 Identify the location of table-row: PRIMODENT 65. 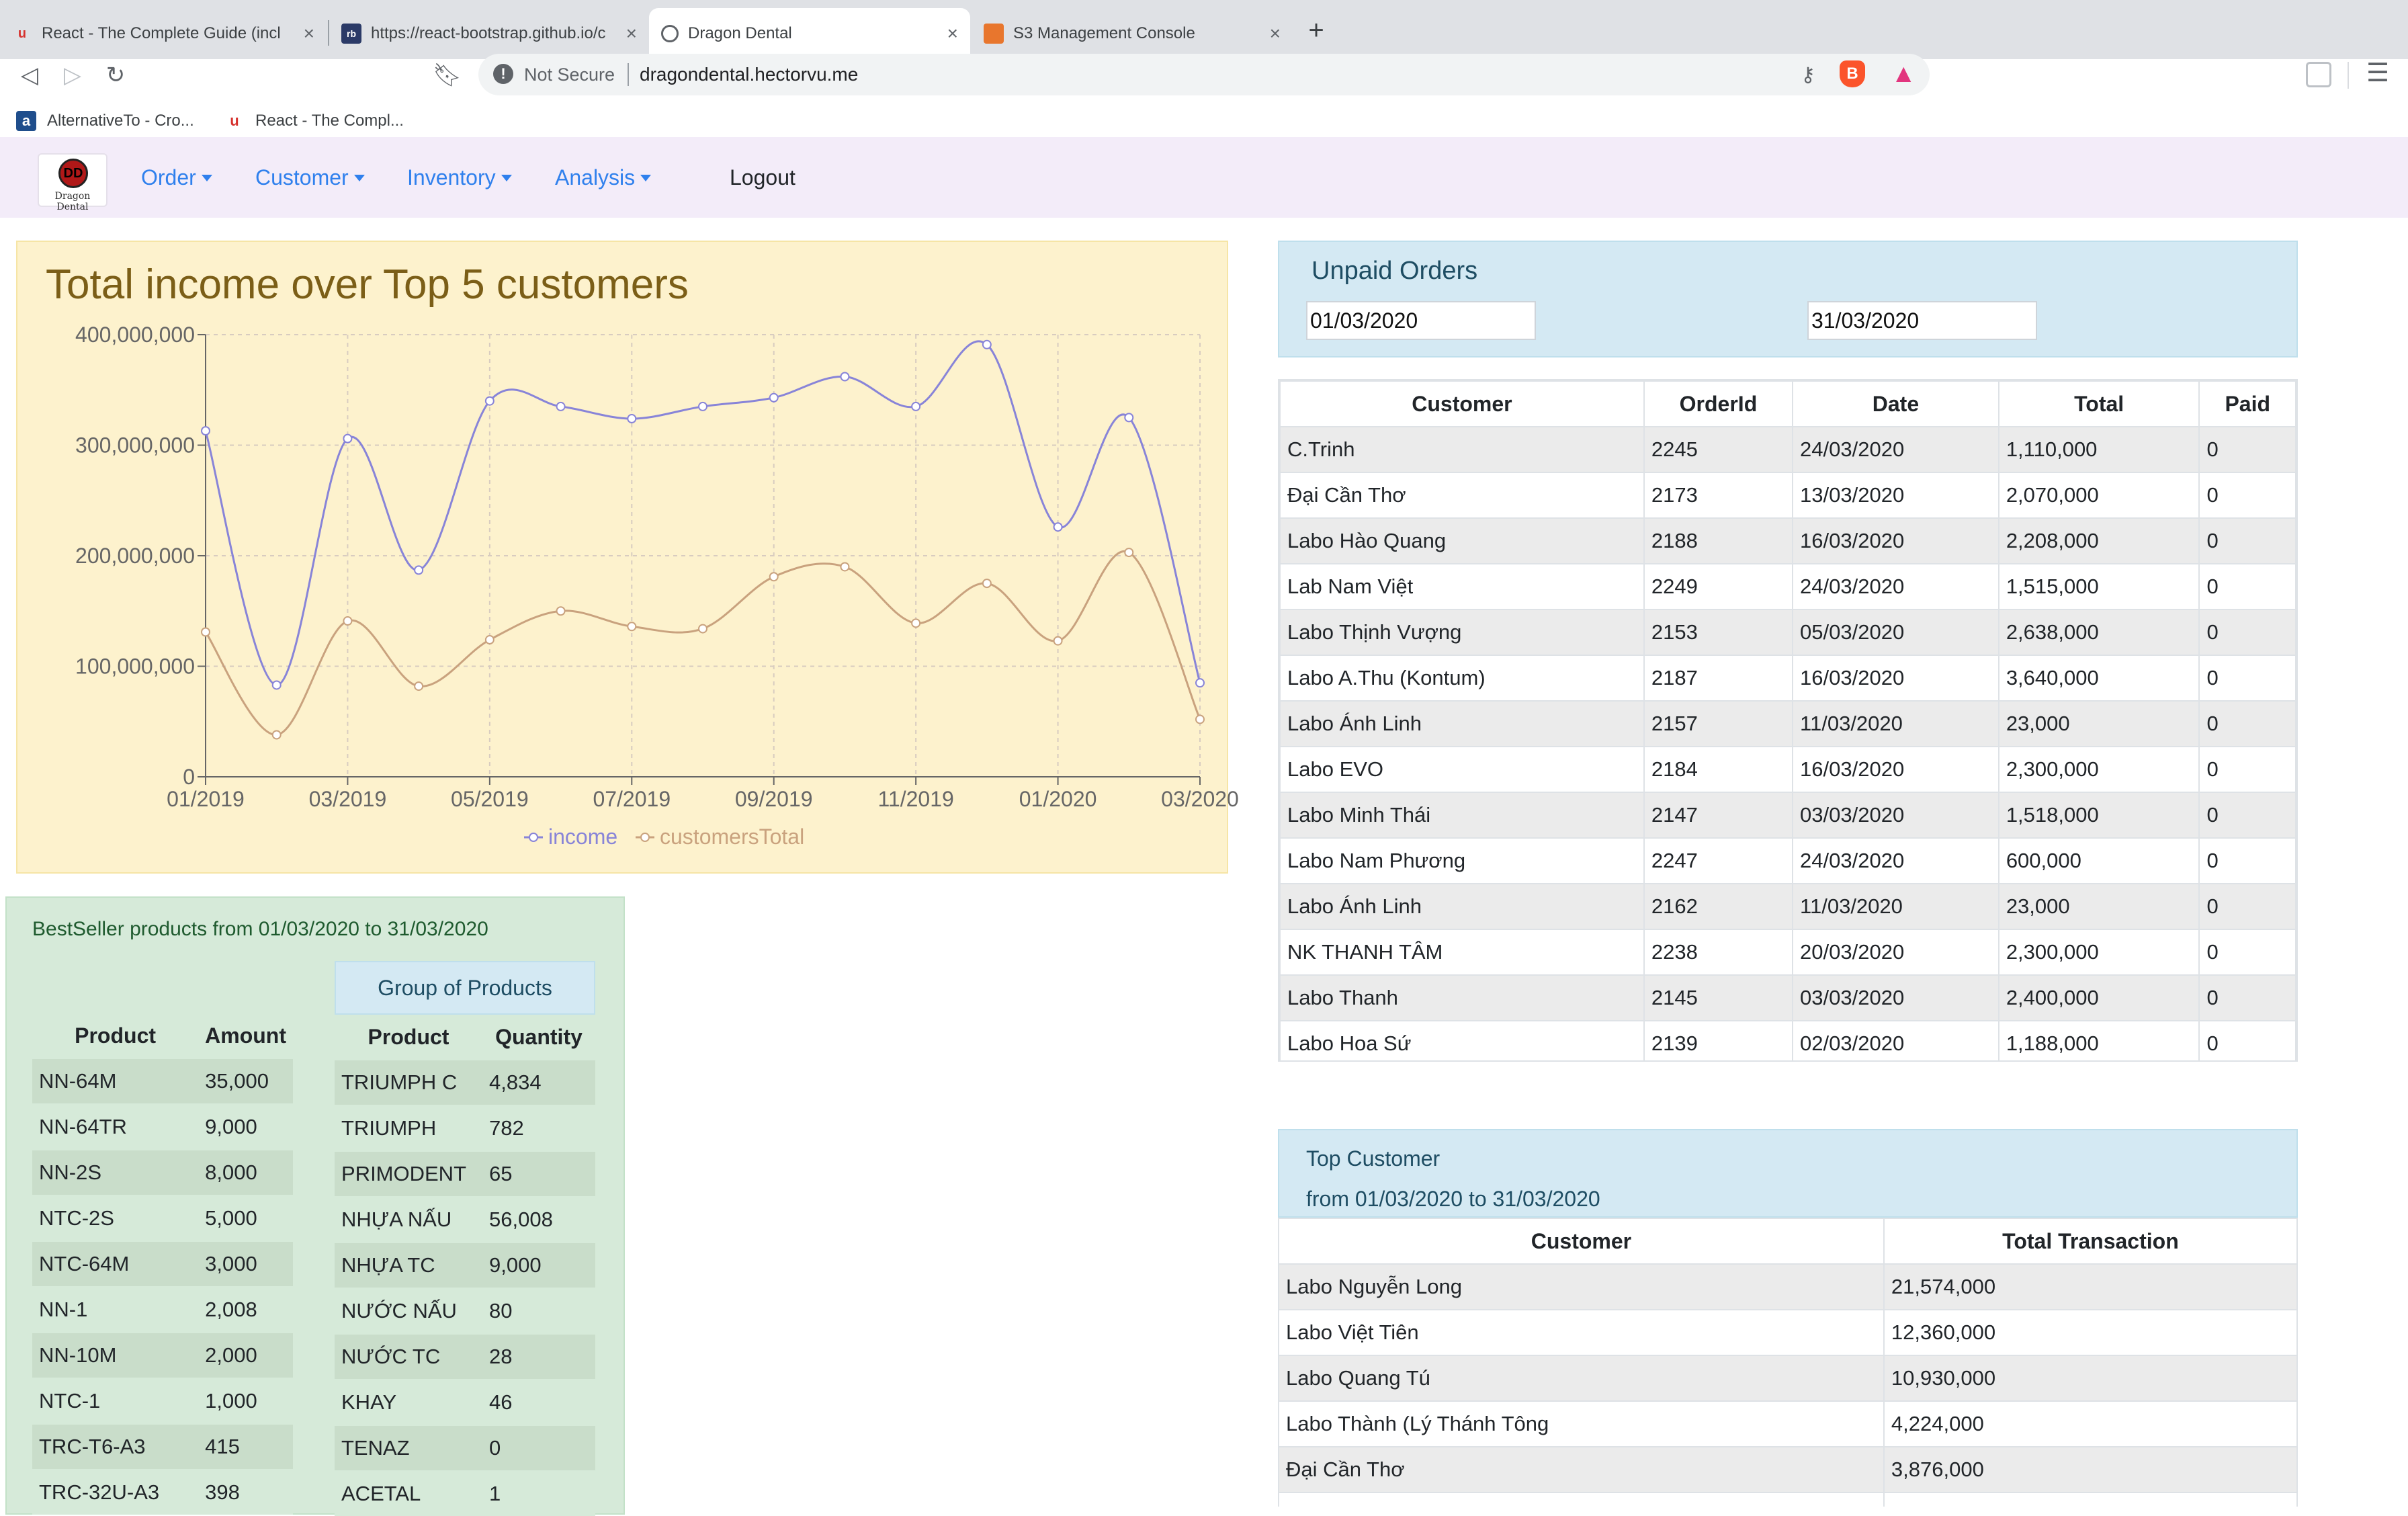
(465, 1174).